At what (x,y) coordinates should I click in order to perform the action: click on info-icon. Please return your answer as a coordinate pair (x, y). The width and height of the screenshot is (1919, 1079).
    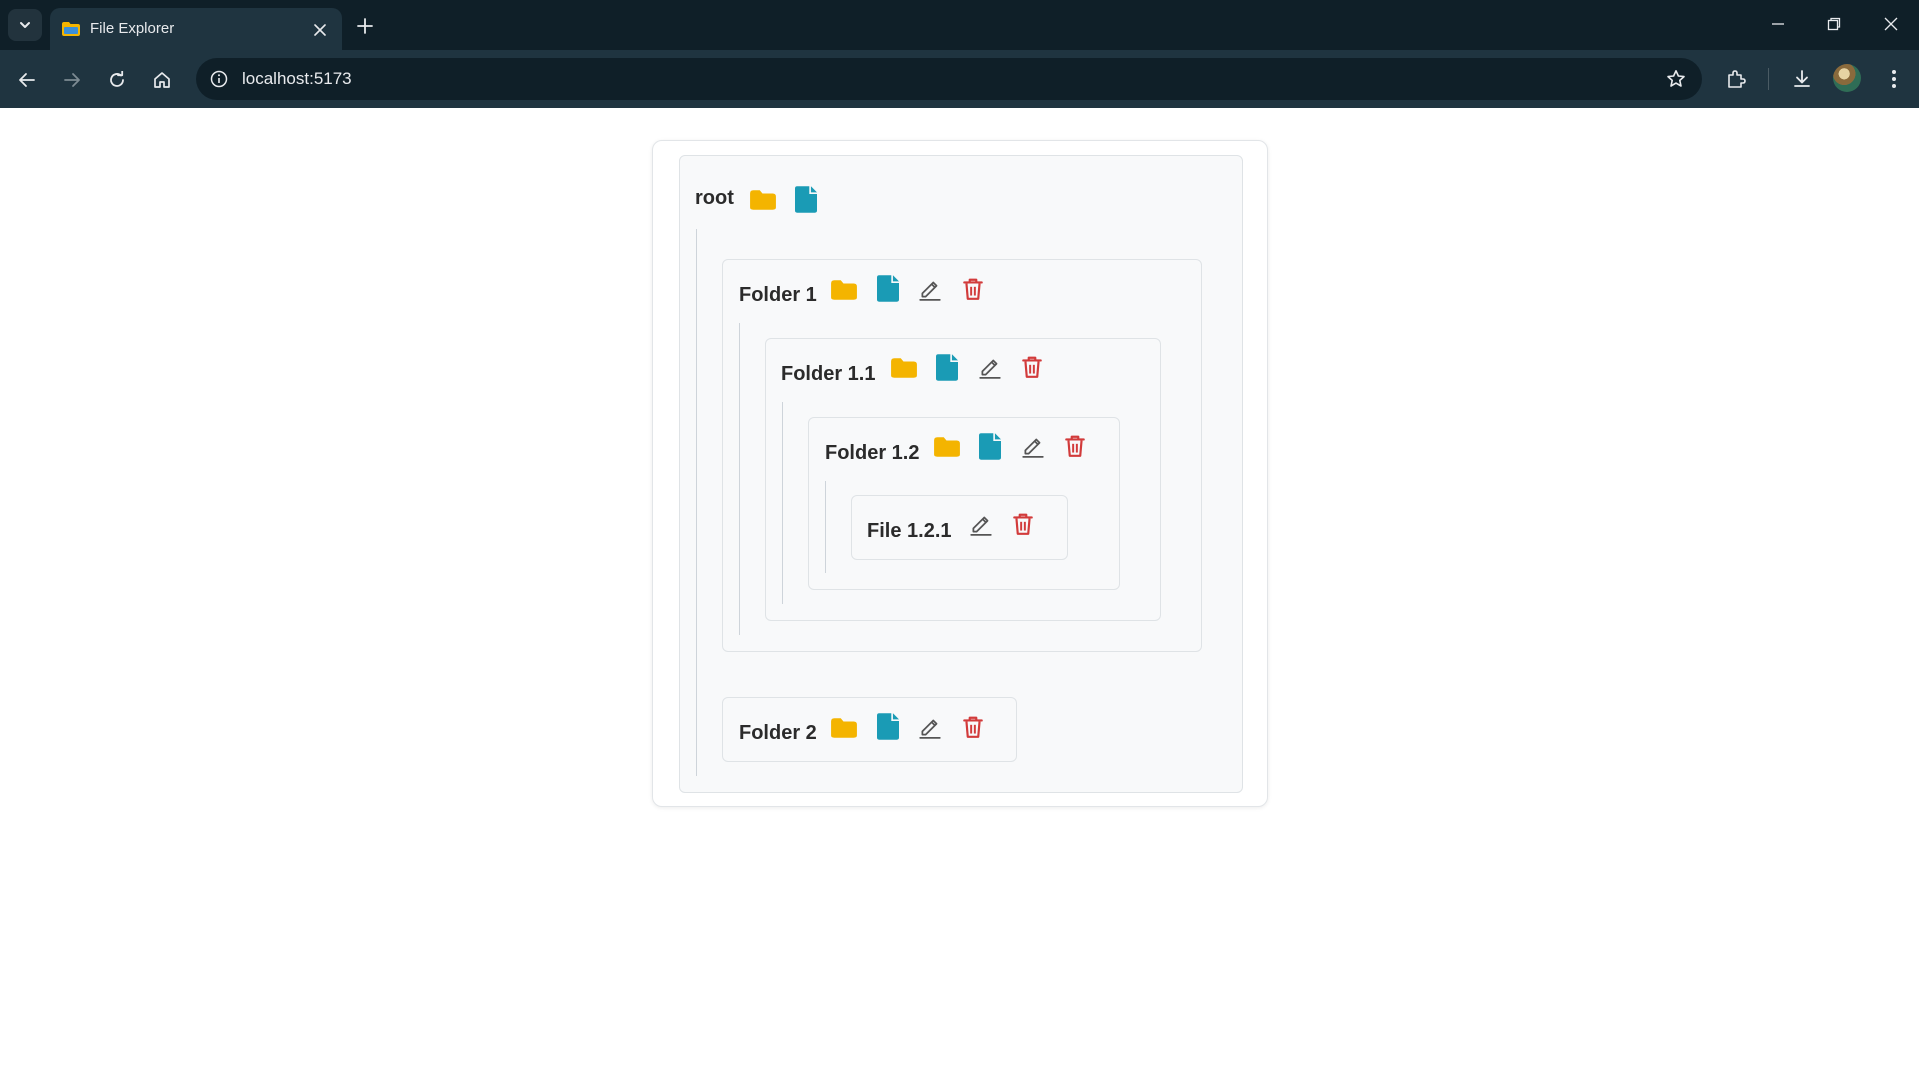
    Looking at the image, I should click on (219, 79).